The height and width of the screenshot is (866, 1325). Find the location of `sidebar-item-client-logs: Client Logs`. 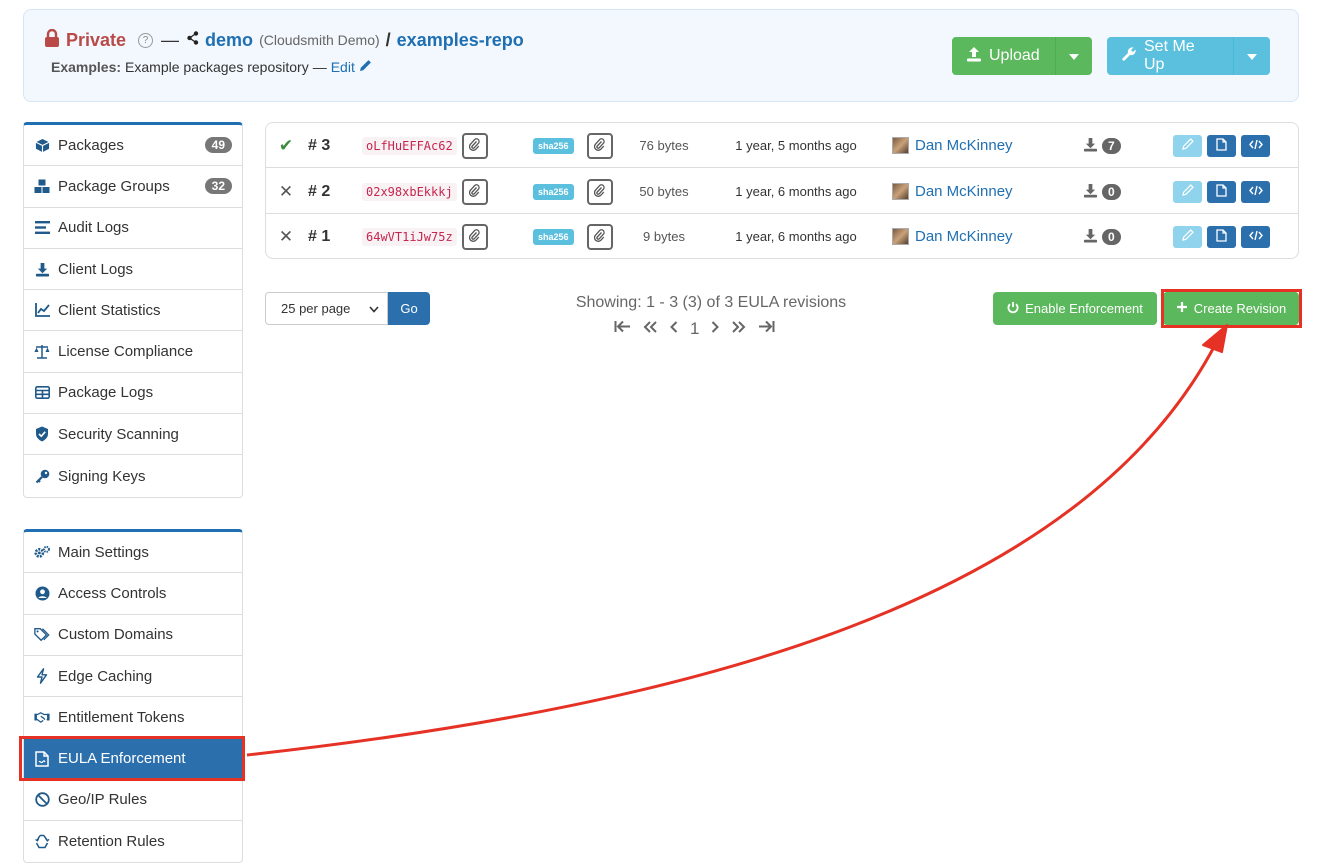

sidebar-item-client-logs: Client Logs is located at coordinates (133, 270).